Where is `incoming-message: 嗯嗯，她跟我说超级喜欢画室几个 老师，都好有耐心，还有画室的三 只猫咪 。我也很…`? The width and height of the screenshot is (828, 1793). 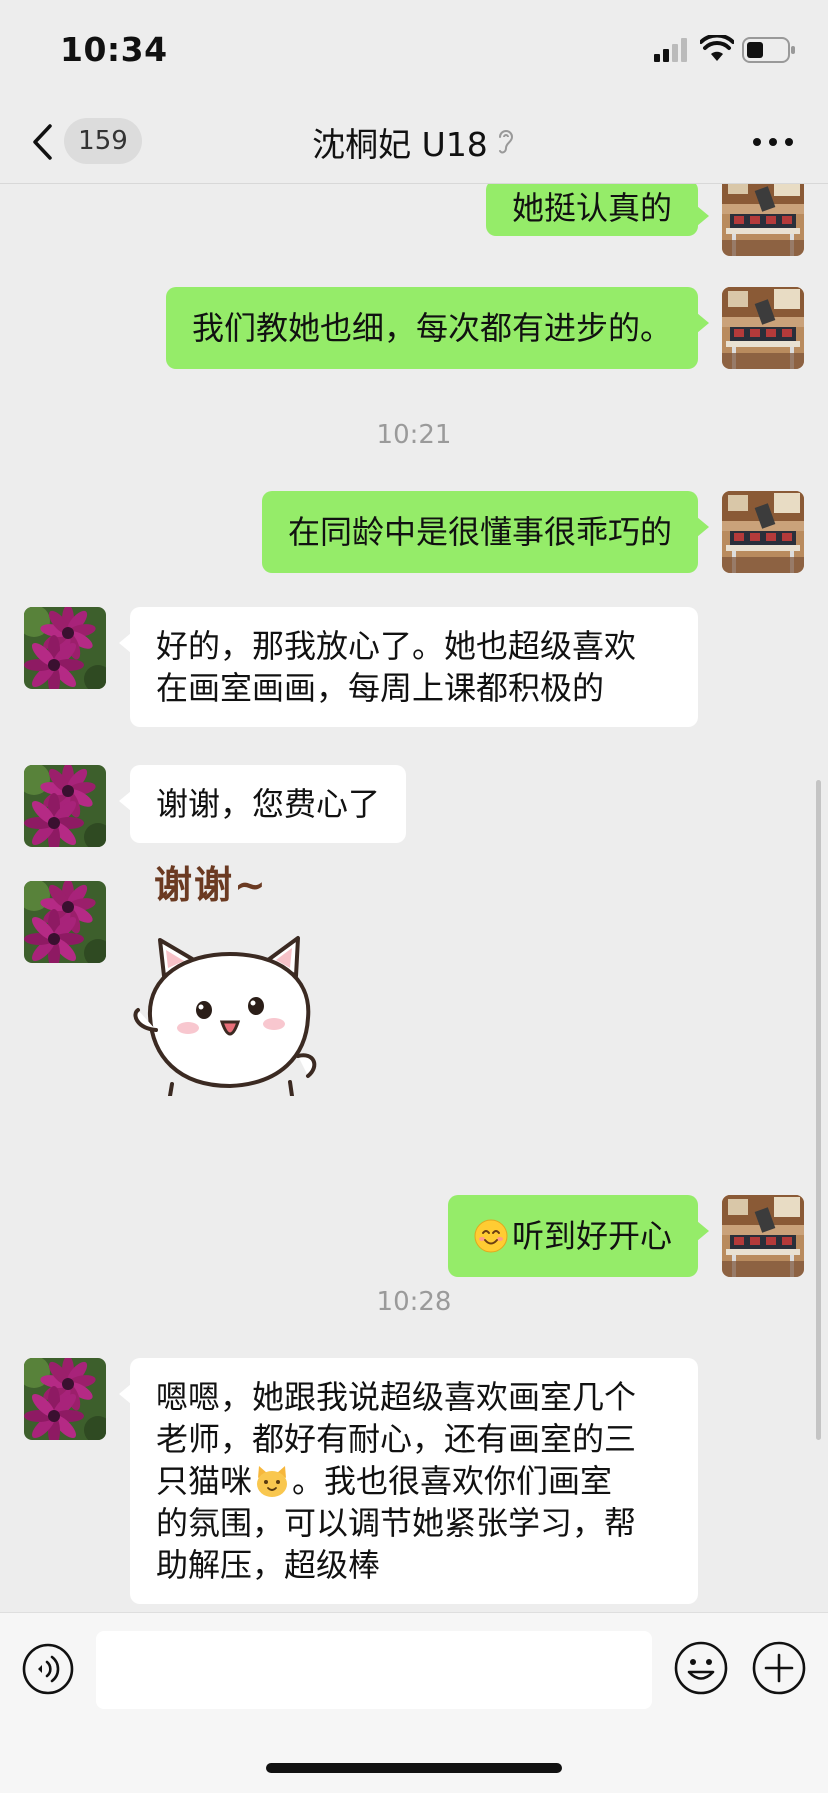
incoming-message: 嗯嗯，她跟我说超级喜欢画室几个 老师，都好有耐心，还有画室的三 只猫咪 。我也很… is located at coordinates (408, 1481).